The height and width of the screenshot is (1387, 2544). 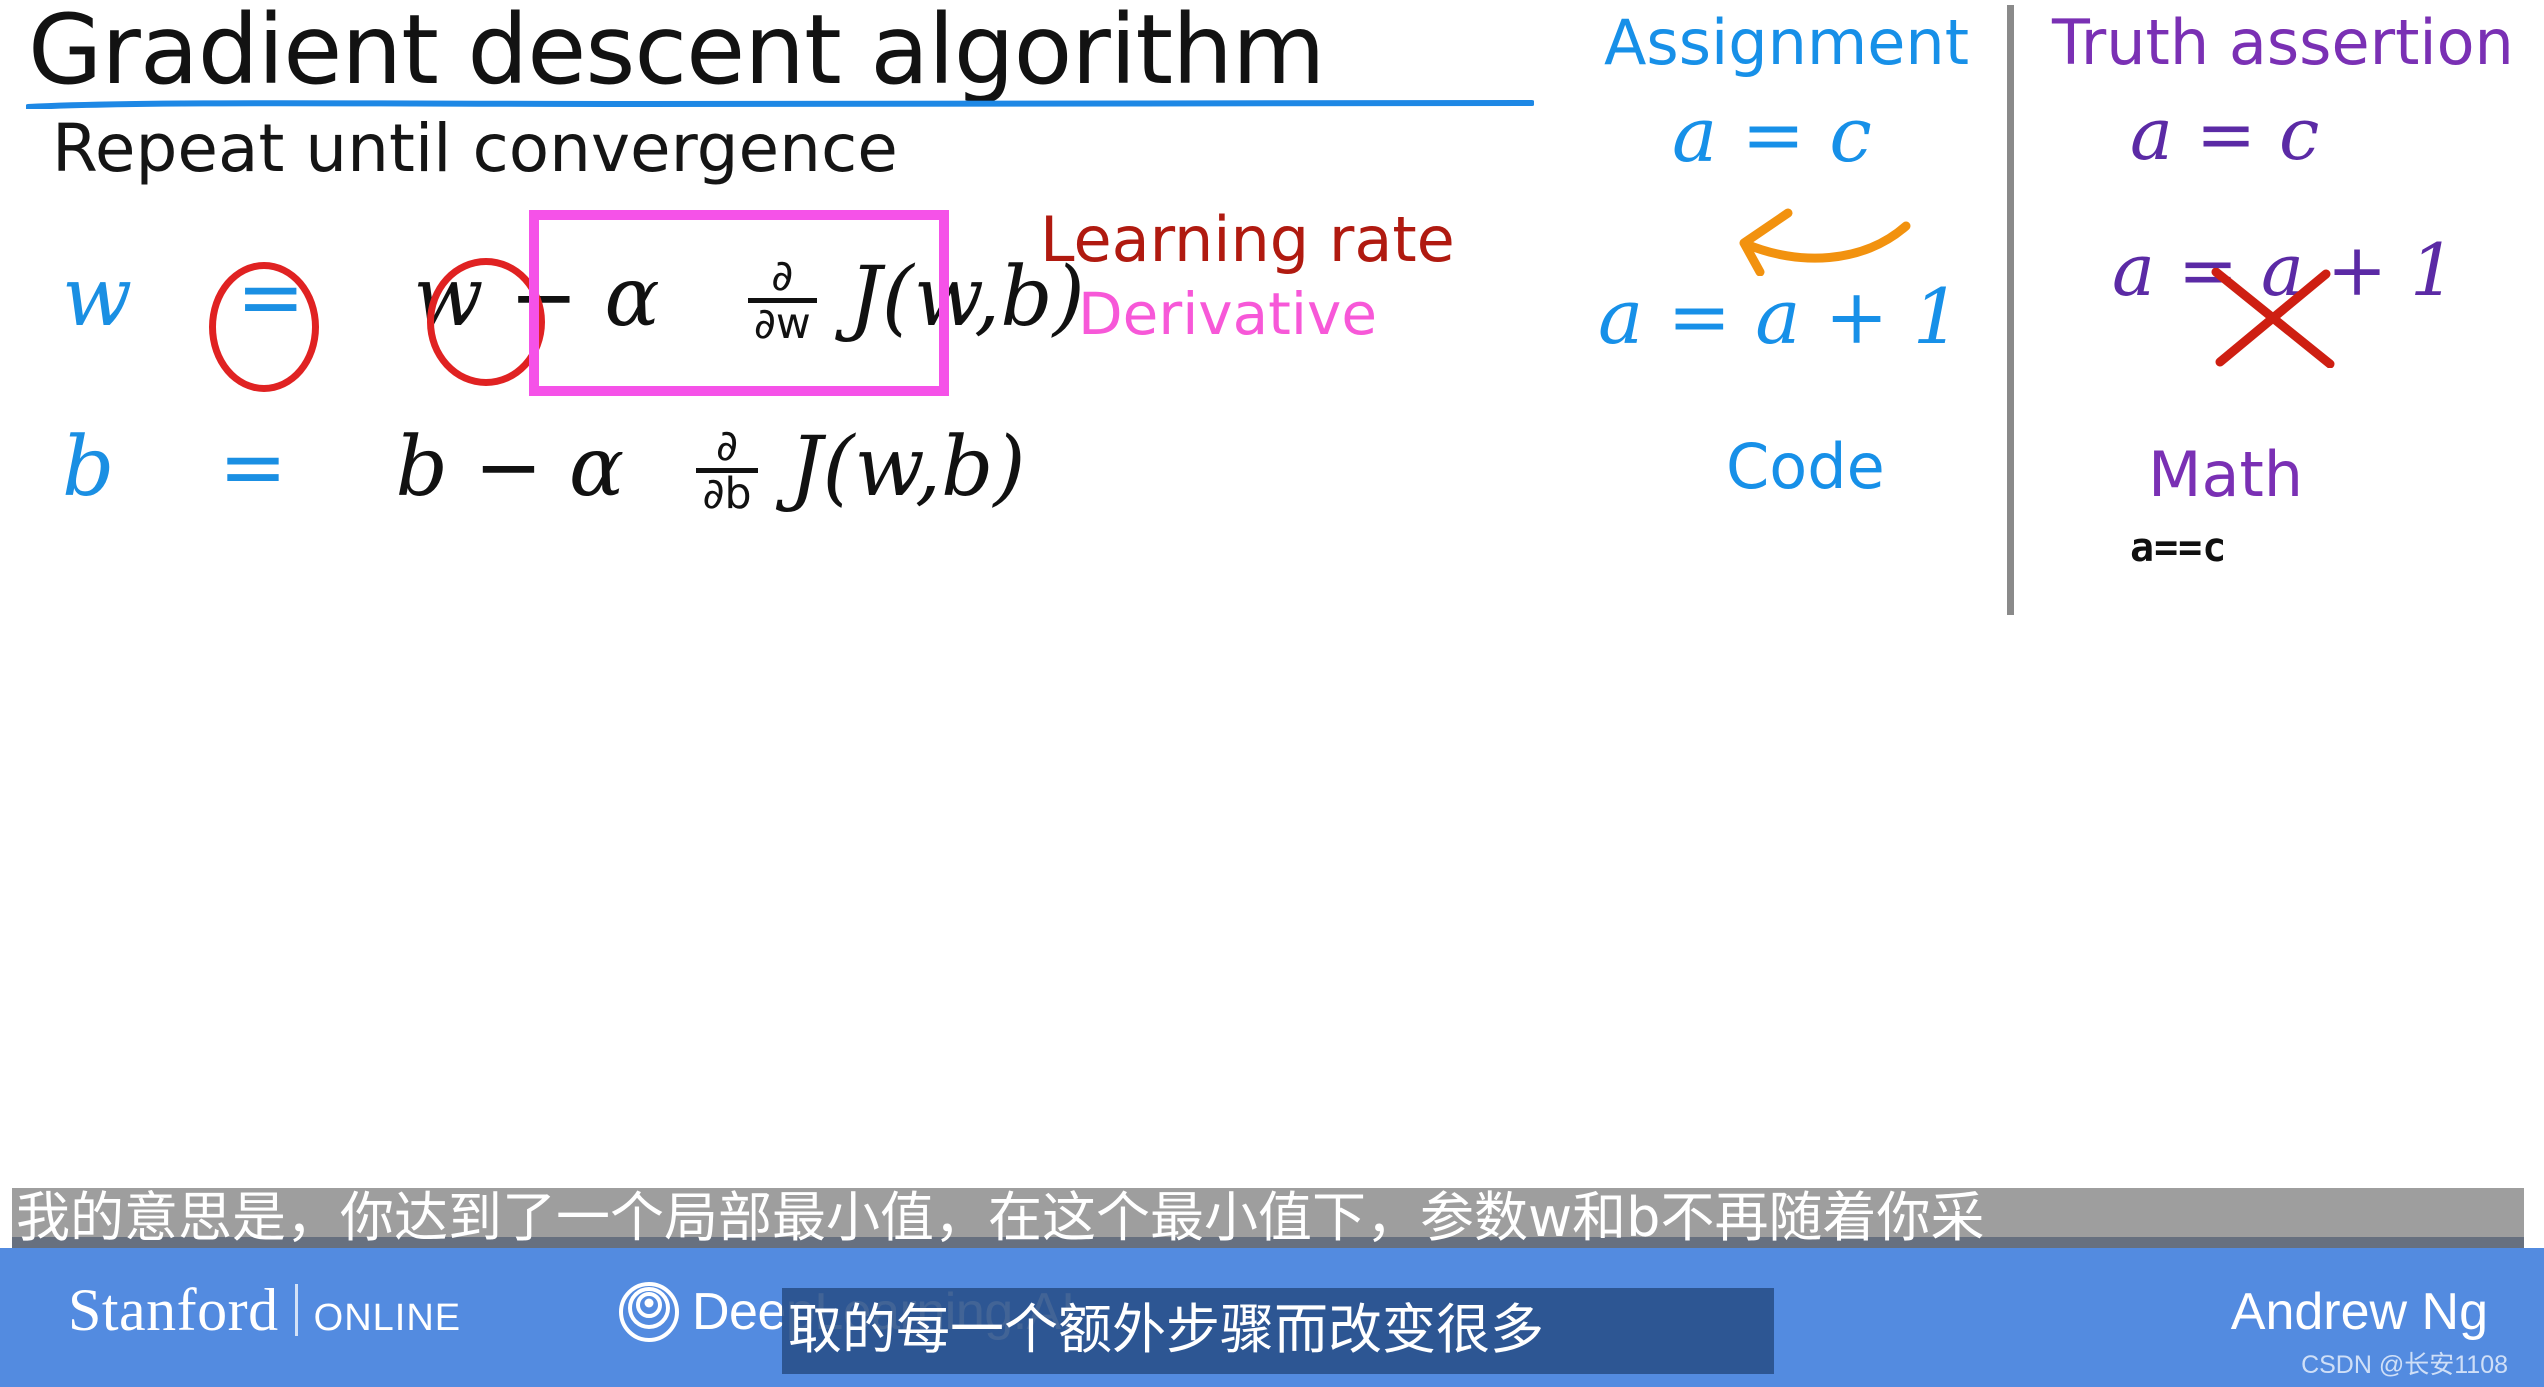 I want to click on stanford-online-wordmark: ONLINE, so click(x=387, y=1318).